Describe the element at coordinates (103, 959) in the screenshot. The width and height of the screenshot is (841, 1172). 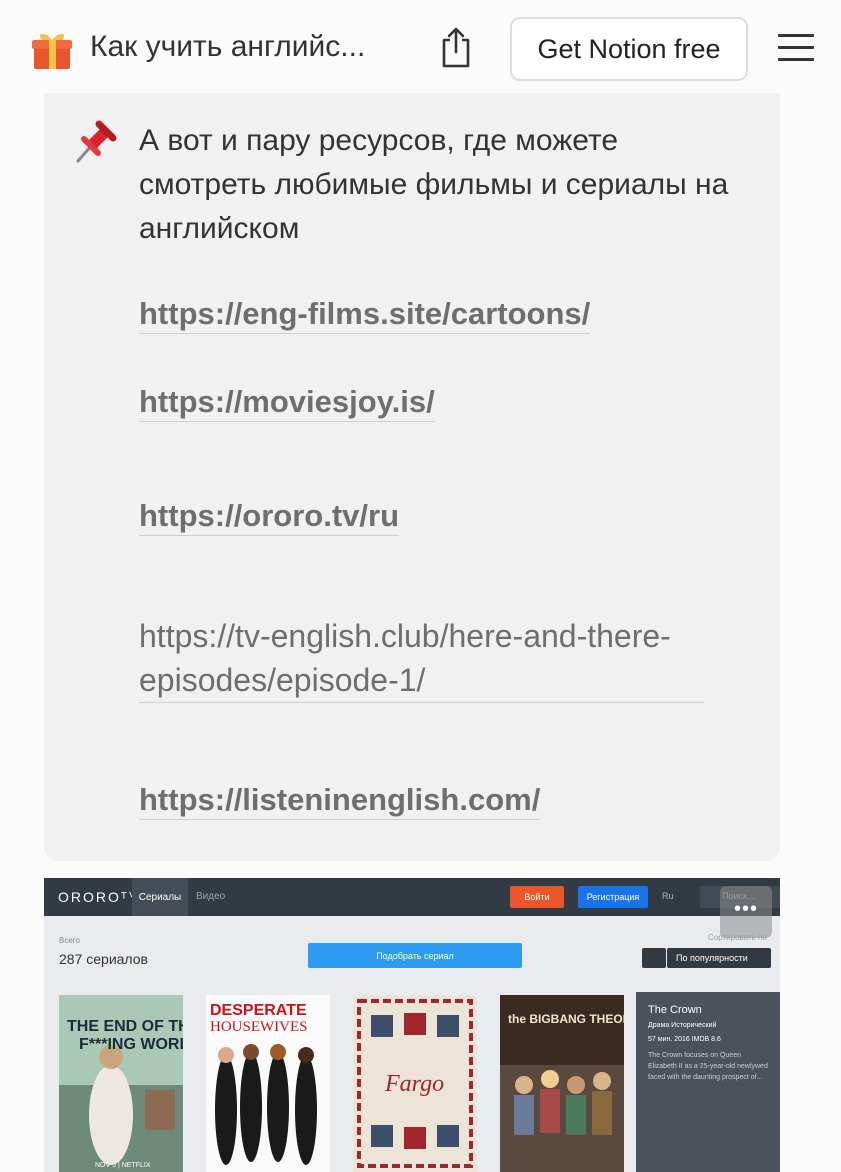
I see `total-count: 287 сериалов` at that location.